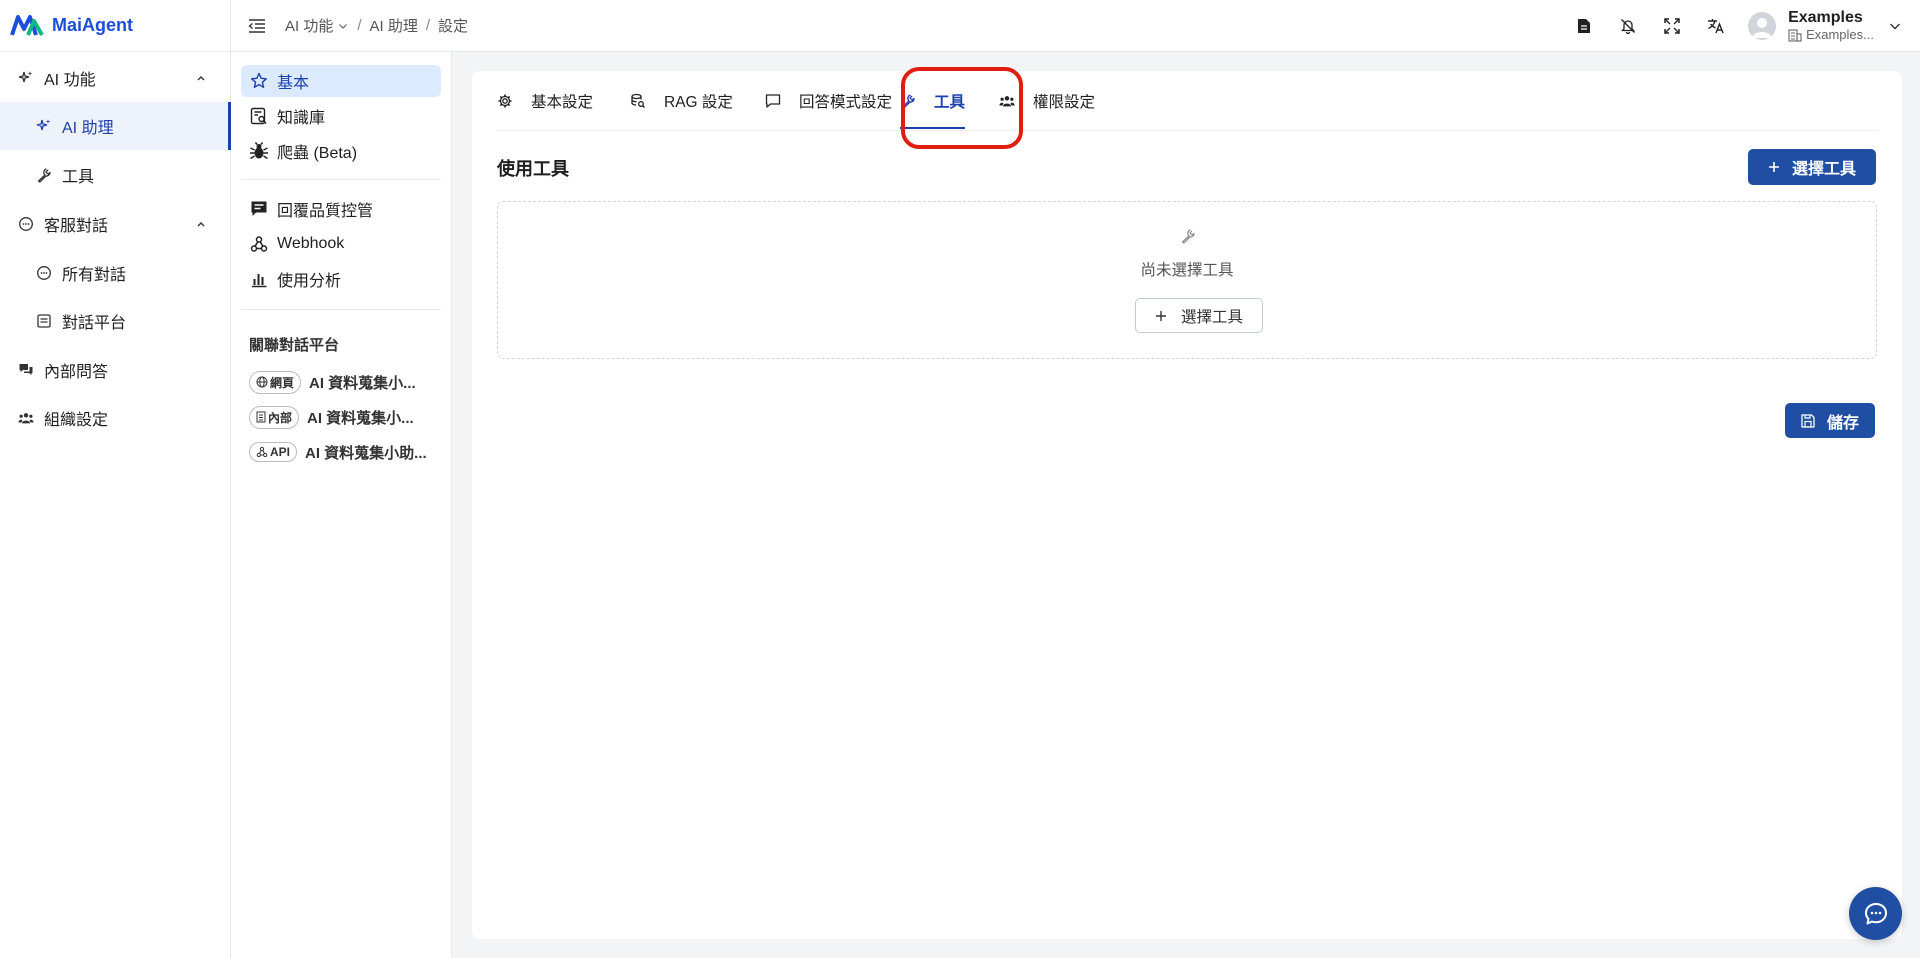 This screenshot has width=1920, height=958. Describe the element at coordinates (76, 420) in the screenshot. I see `sidebar-item-label: 組織設定` at that location.